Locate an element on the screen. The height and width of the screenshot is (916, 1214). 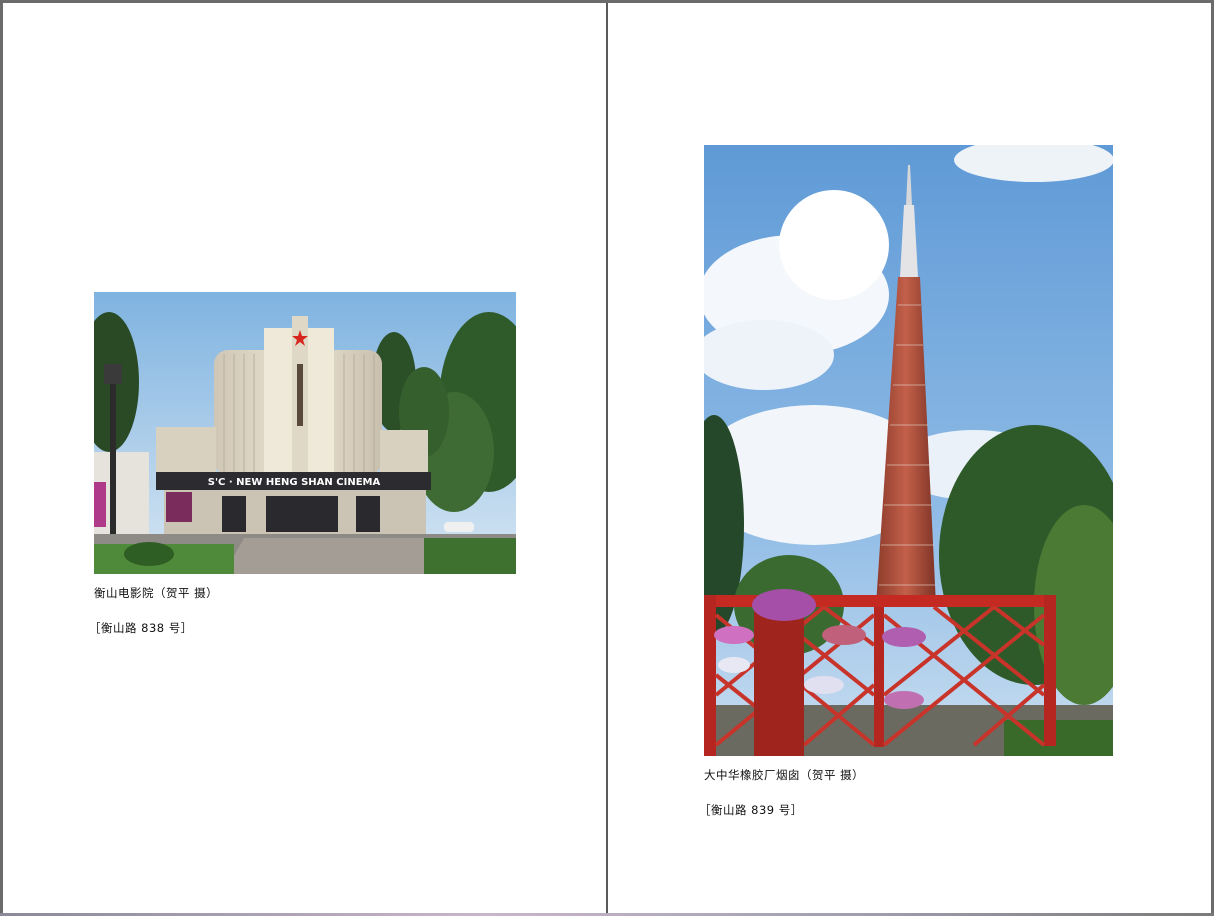
cinema-address: ［衡山路 838 号］ is located at coordinates (141, 628).